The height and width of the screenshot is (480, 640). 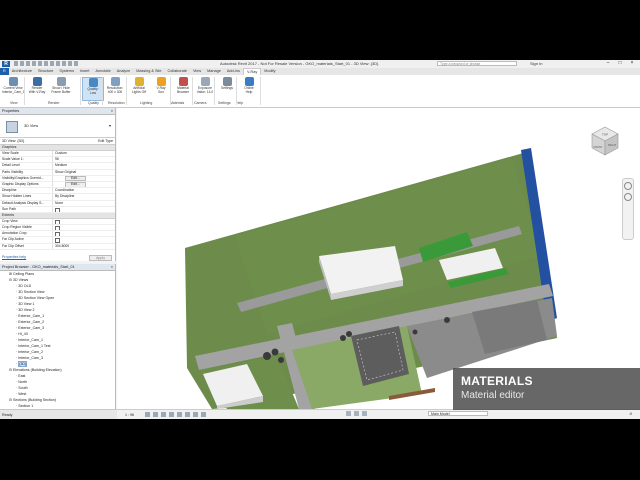 I want to click on text-icon, so click(x=52, y=63).